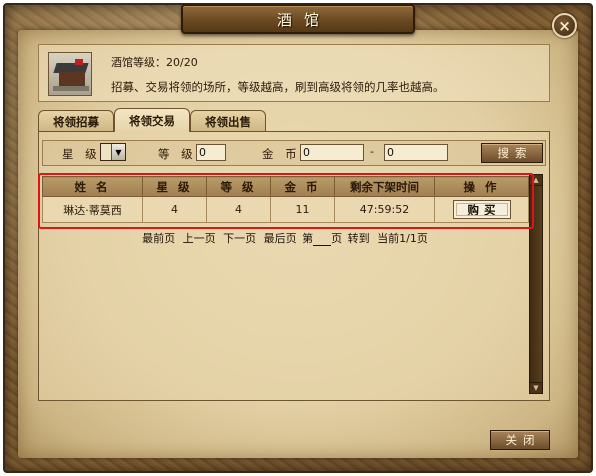 This screenshot has height=476, width=596. I want to click on page-prefix: 第, so click(308, 238).